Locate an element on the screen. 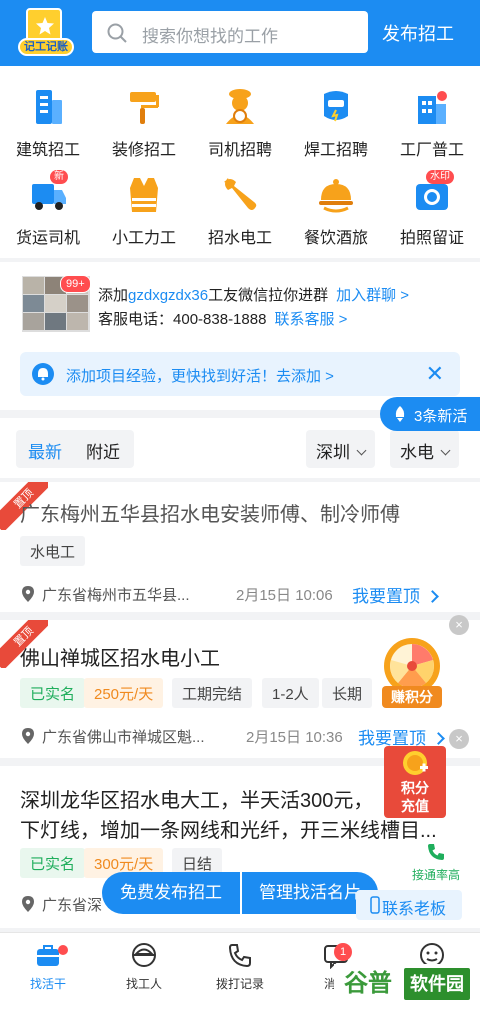  contact-boss-button: 联系老板 is located at coordinates (409, 905).